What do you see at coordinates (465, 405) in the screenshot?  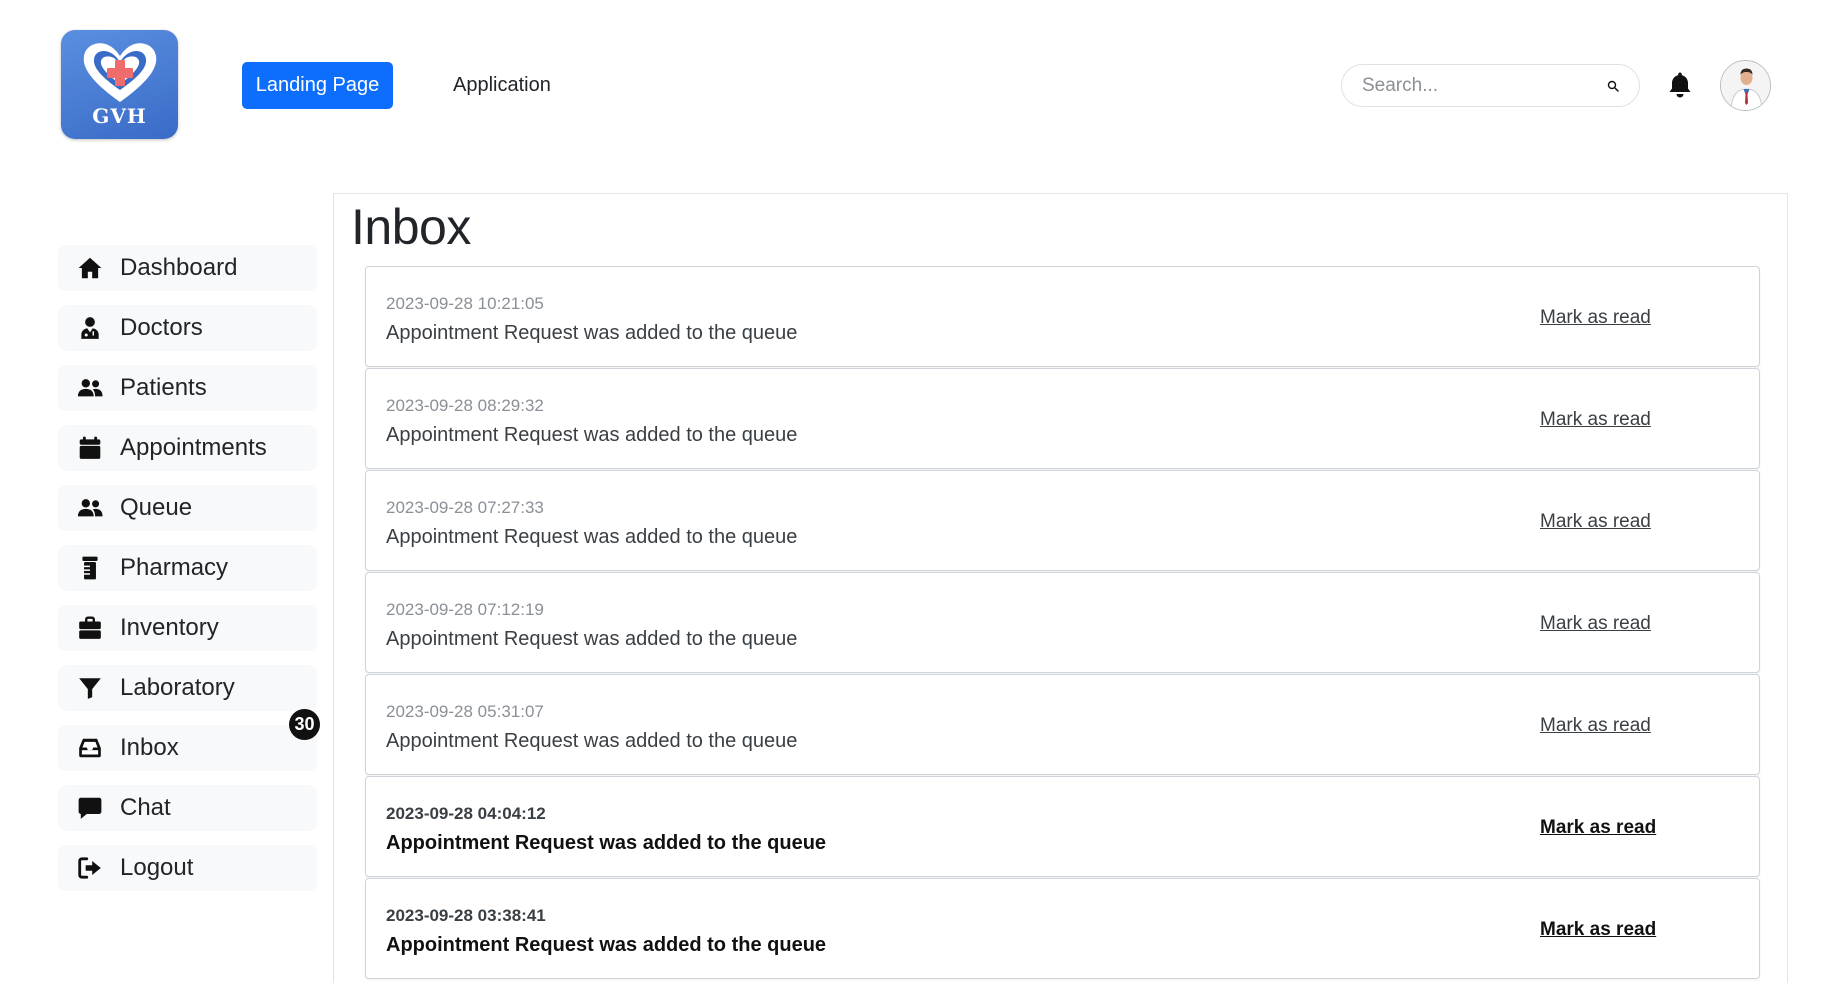 I see `message-timestamp: 2023-09-28 08:29:32` at bounding box center [465, 405].